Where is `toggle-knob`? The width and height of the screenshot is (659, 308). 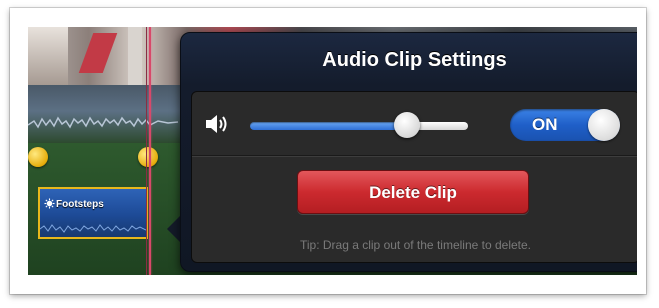
toggle-knob is located at coordinates (604, 125).